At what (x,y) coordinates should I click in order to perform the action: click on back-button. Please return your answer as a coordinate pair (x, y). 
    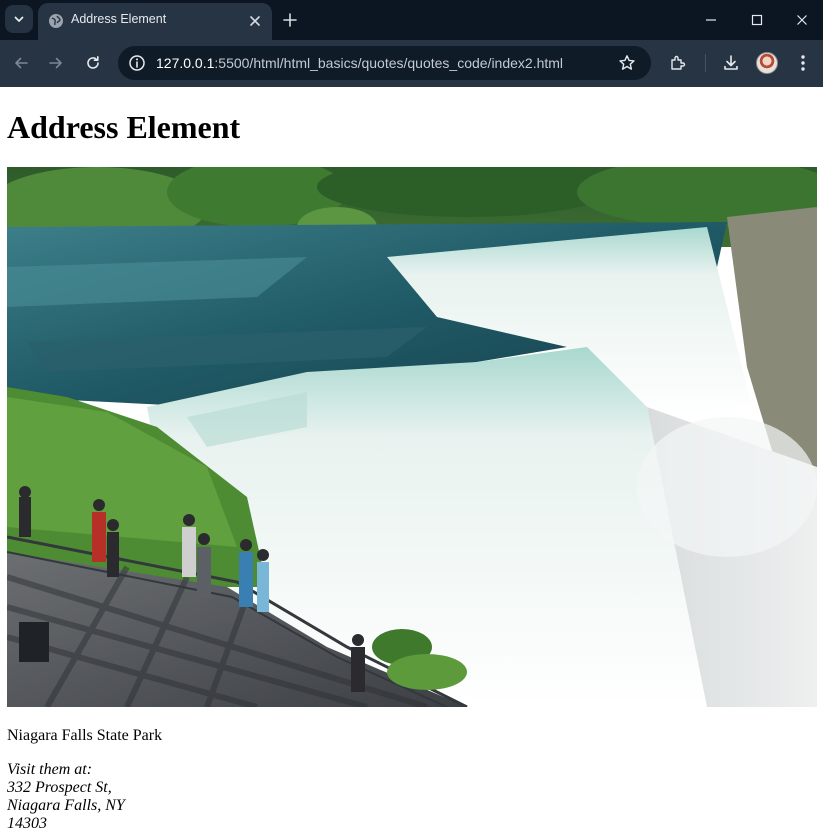
    Looking at the image, I should click on (21, 63).